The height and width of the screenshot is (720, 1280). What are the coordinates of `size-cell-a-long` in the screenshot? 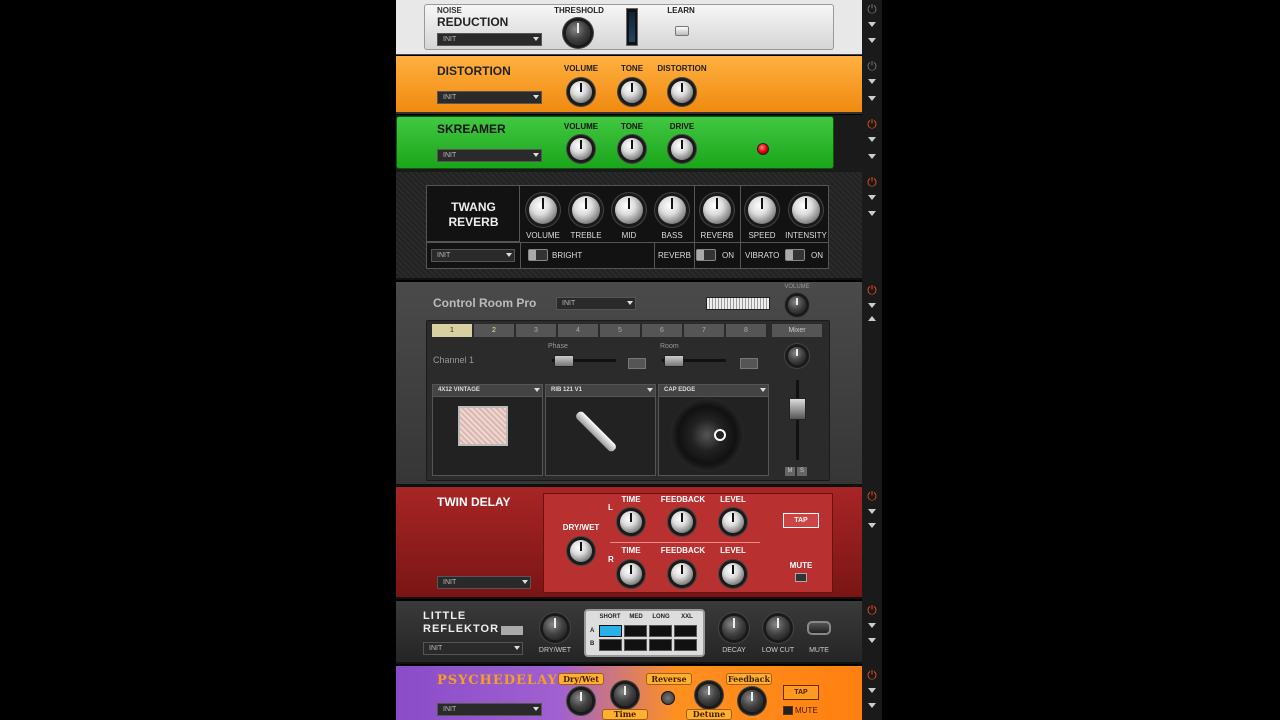 It's located at (660, 631).